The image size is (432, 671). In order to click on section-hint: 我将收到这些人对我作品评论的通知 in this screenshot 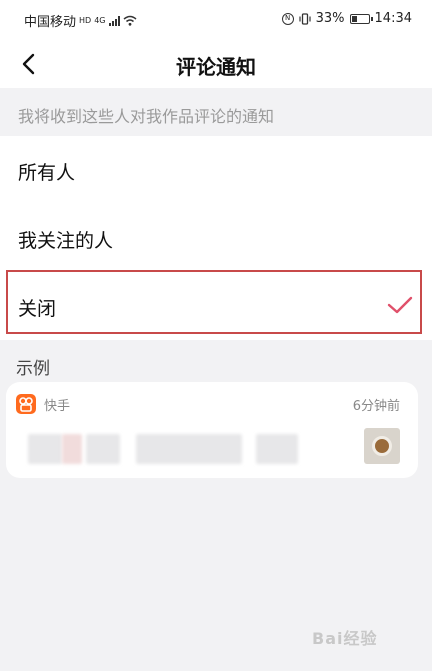, I will do `click(216, 112)`.